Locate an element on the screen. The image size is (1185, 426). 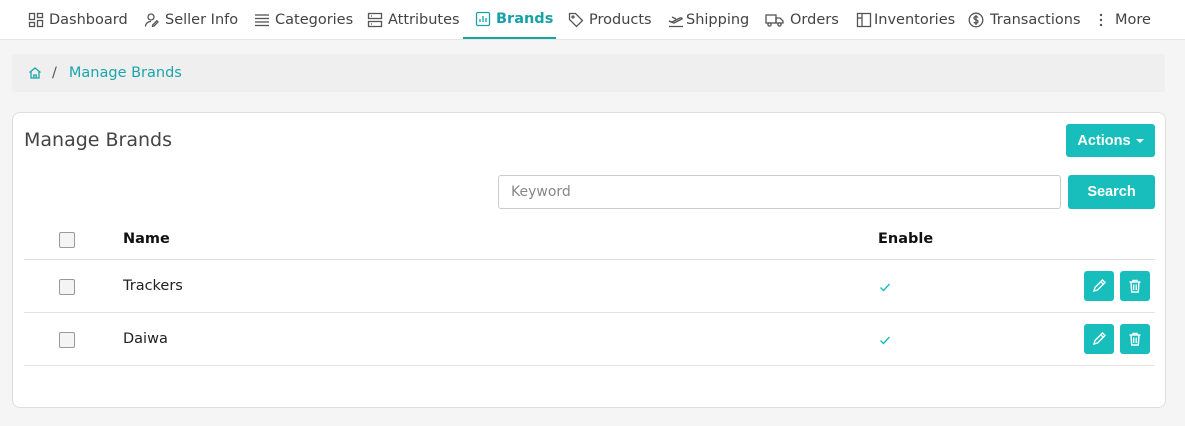
column-header-name: Name is located at coordinates (146, 239).